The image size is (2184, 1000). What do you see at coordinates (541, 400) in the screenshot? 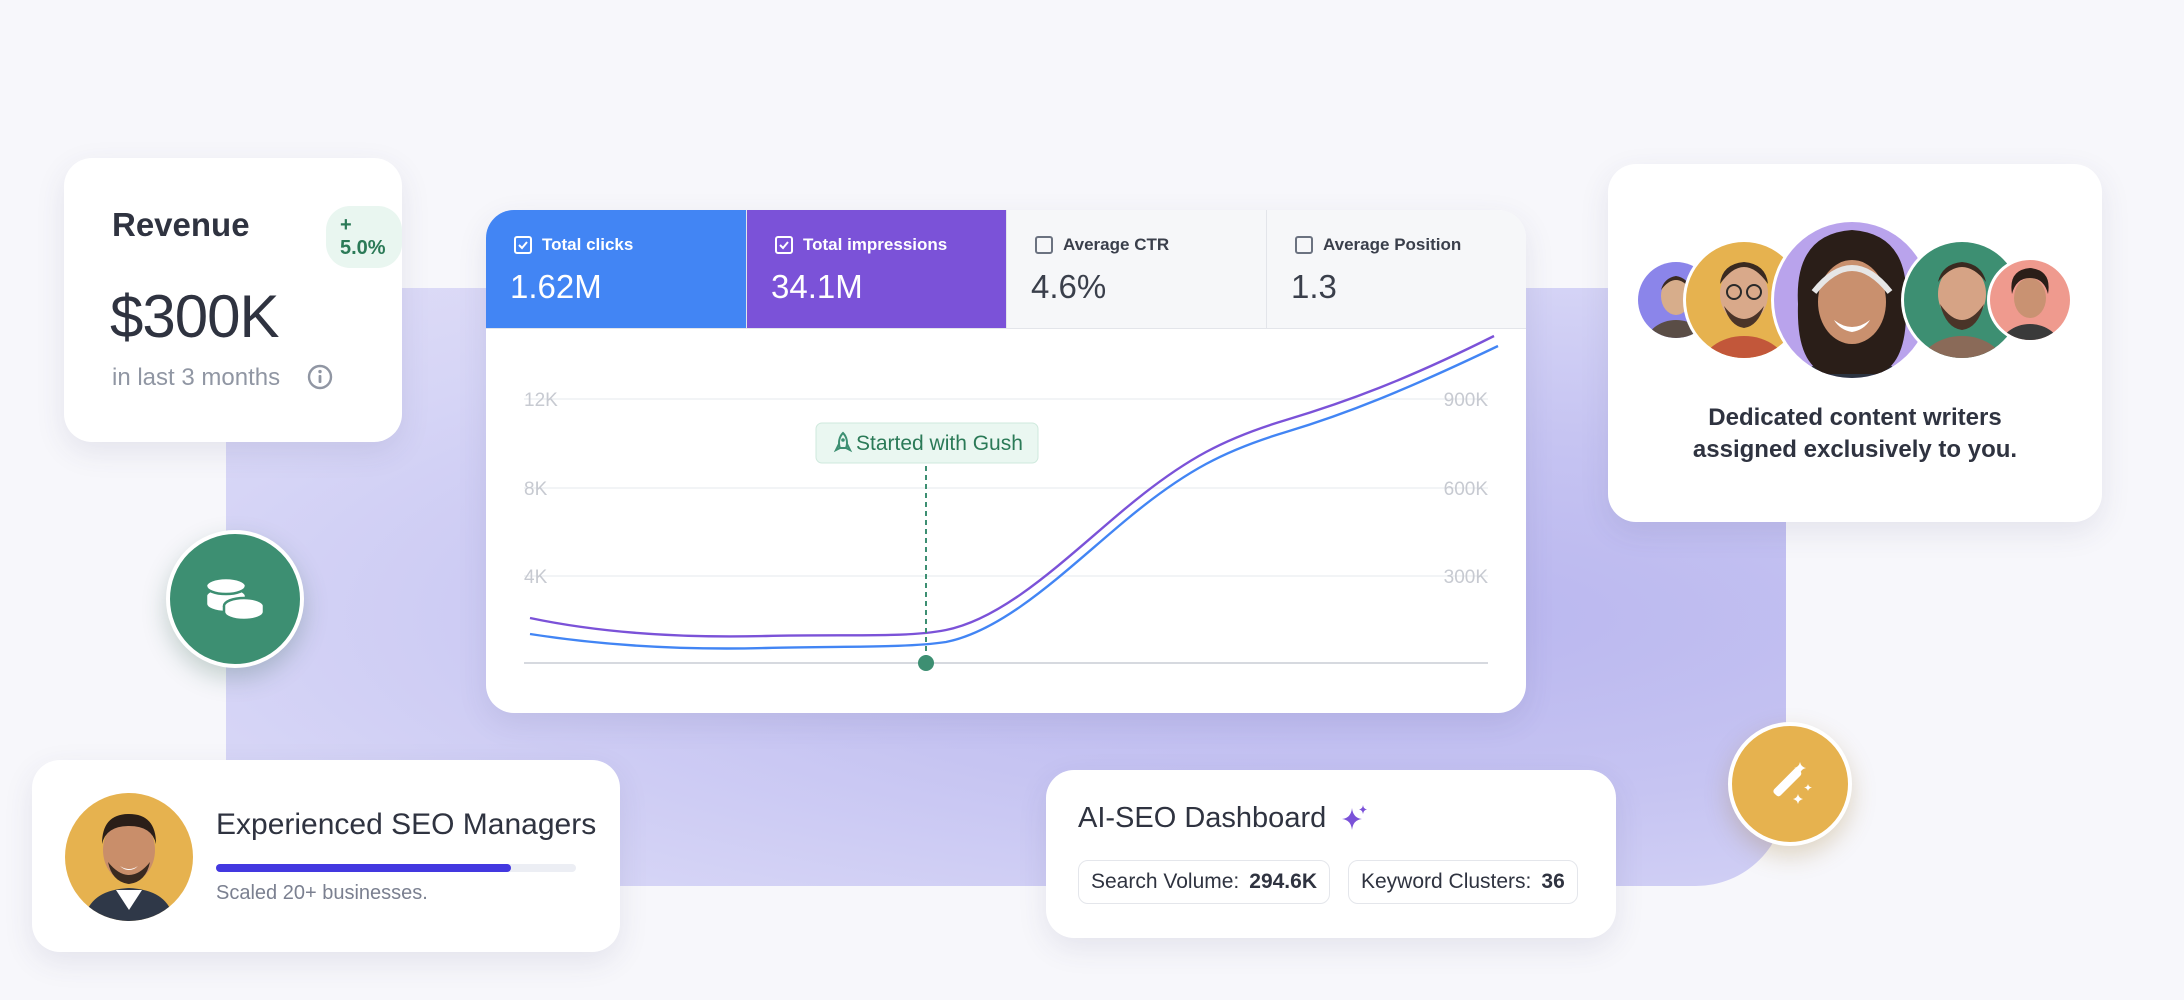
I see `left-axis-tick: 12K` at bounding box center [541, 400].